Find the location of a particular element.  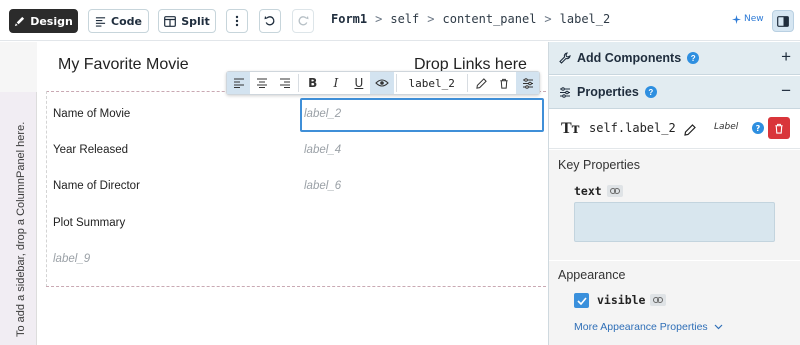

breadcrumb-form: Form1 is located at coordinates (349, 19).